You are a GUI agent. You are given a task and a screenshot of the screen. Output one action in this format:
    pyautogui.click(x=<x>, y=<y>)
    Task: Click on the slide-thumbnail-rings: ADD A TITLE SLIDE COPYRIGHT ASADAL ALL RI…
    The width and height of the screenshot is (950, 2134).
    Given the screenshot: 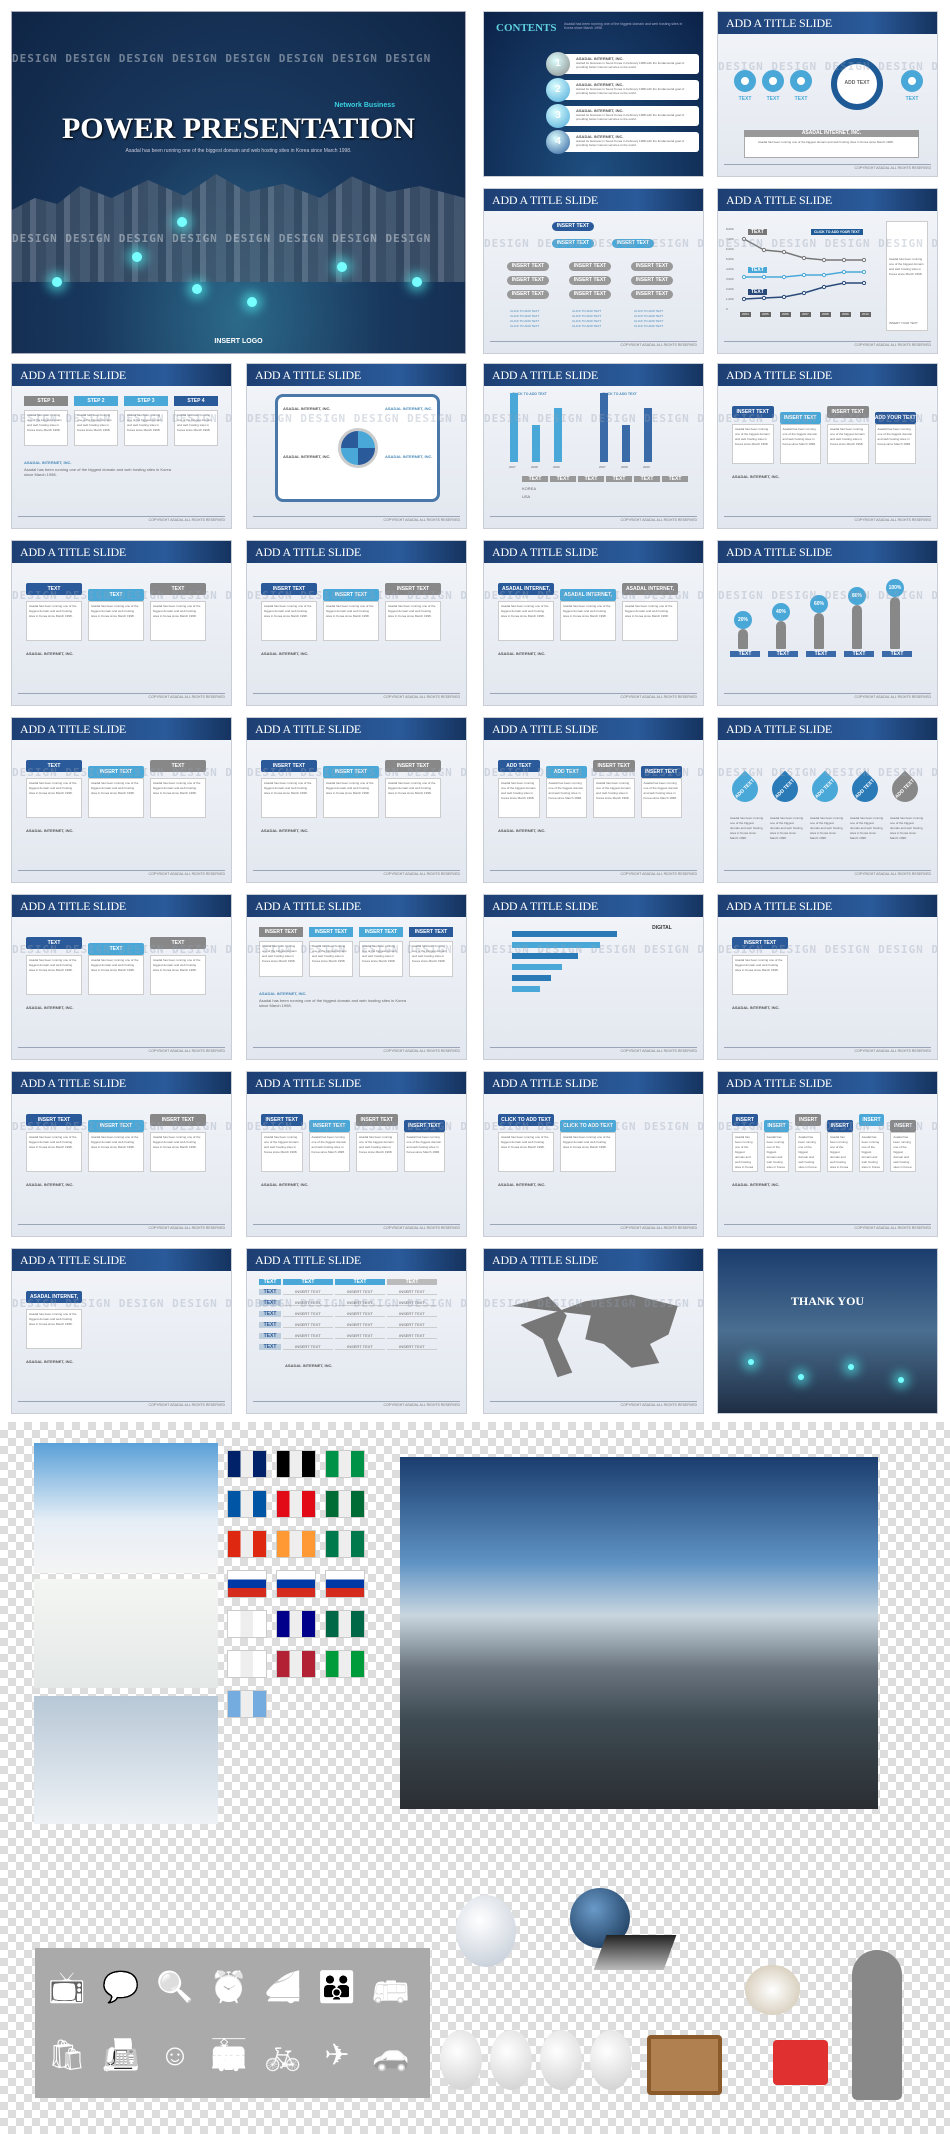 What is the action you would take?
    pyautogui.click(x=356, y=623)
    